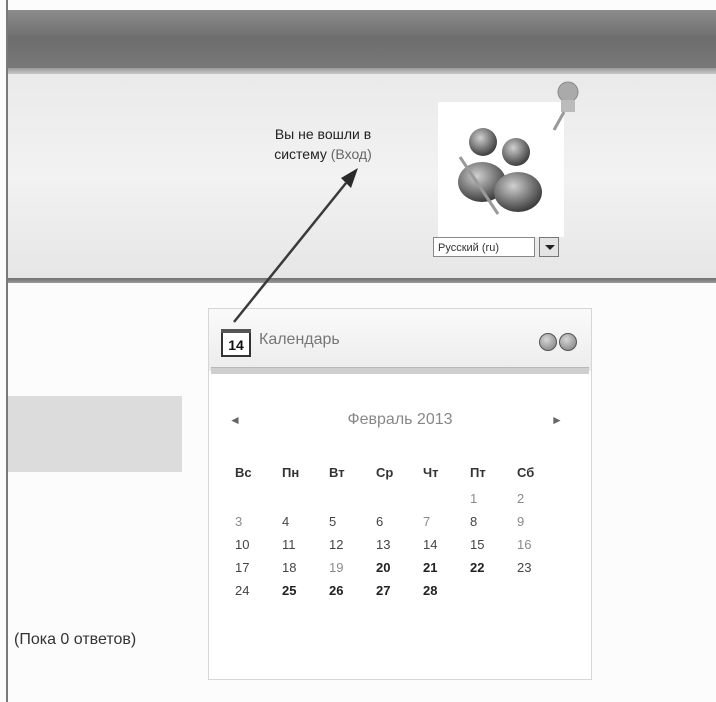 The width and height of the screenshot is (716, 702). Describe the element at coordinates (446, 590) in the screenshot. I see `day-cell: 28` at that location.